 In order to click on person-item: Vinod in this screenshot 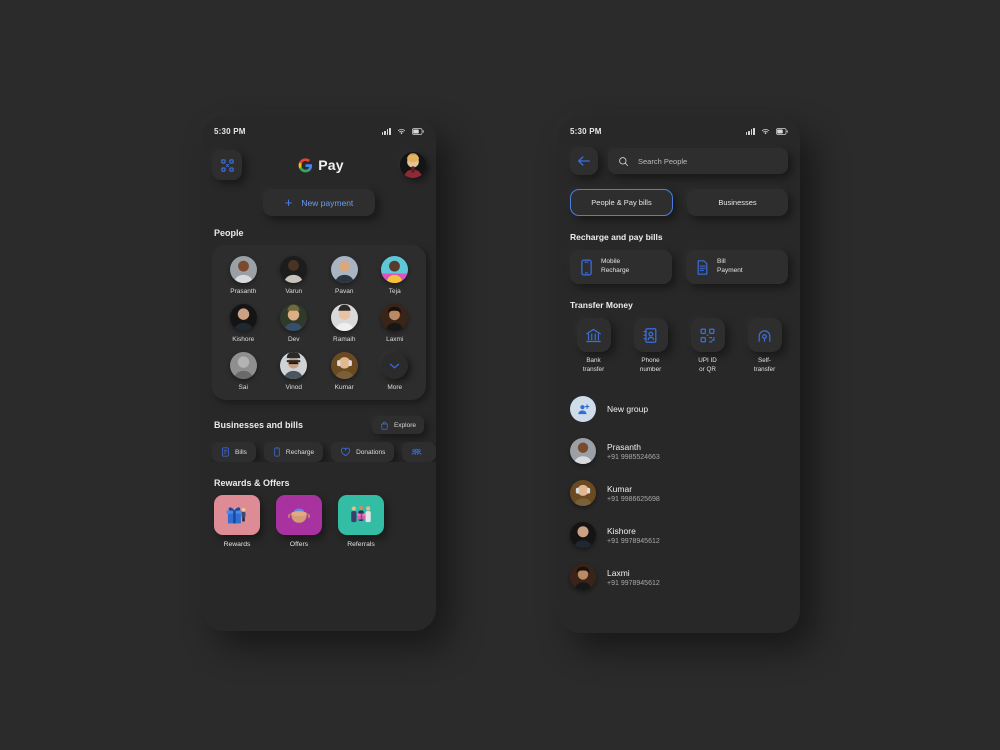, I will do `click(294, 371)`.